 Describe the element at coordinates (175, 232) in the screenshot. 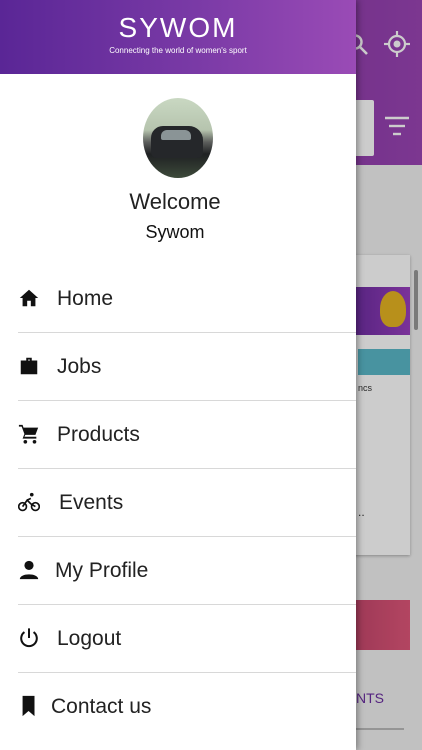

I see `username: Sywom` at that location.